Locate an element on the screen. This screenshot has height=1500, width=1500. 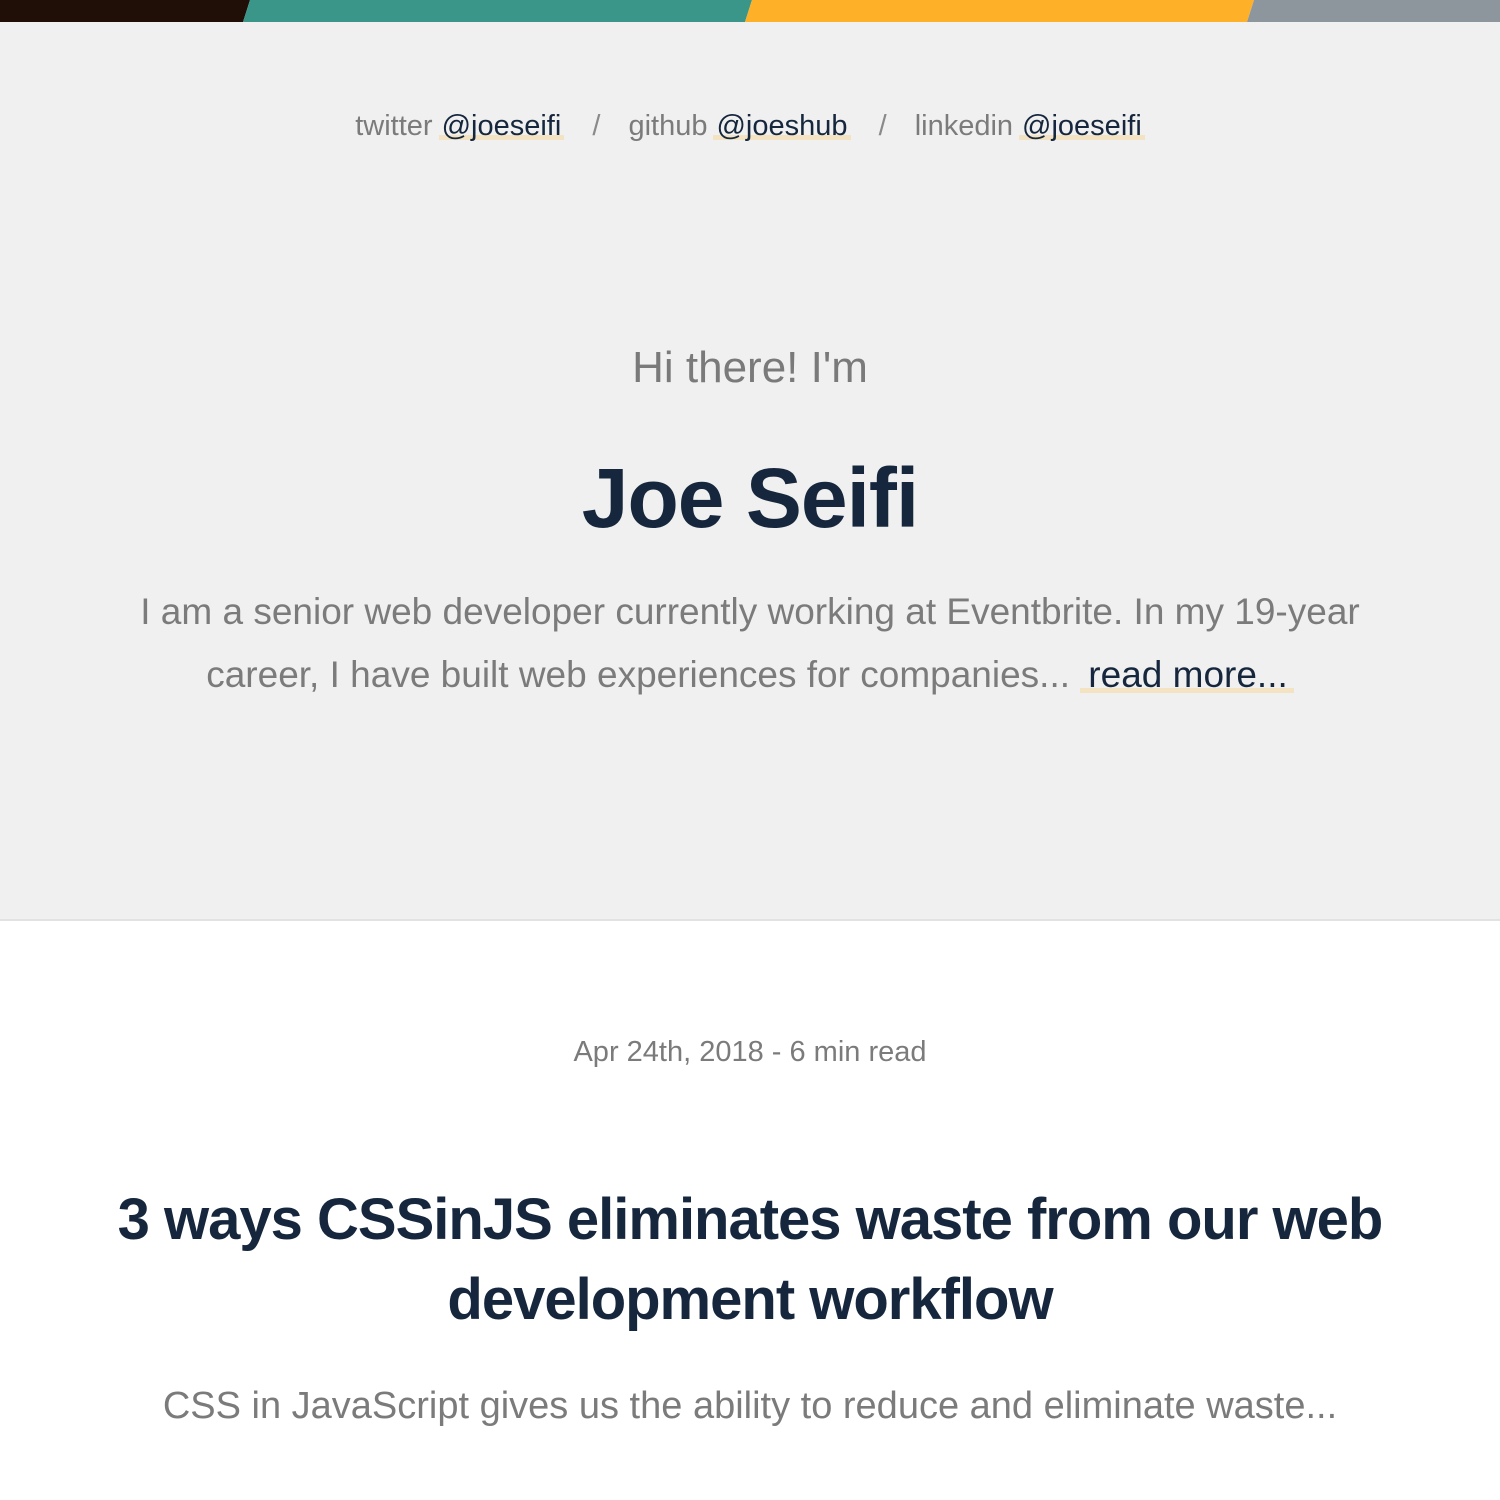
greeting-text: Hi there! I'm is located at coordinates (750, 367).